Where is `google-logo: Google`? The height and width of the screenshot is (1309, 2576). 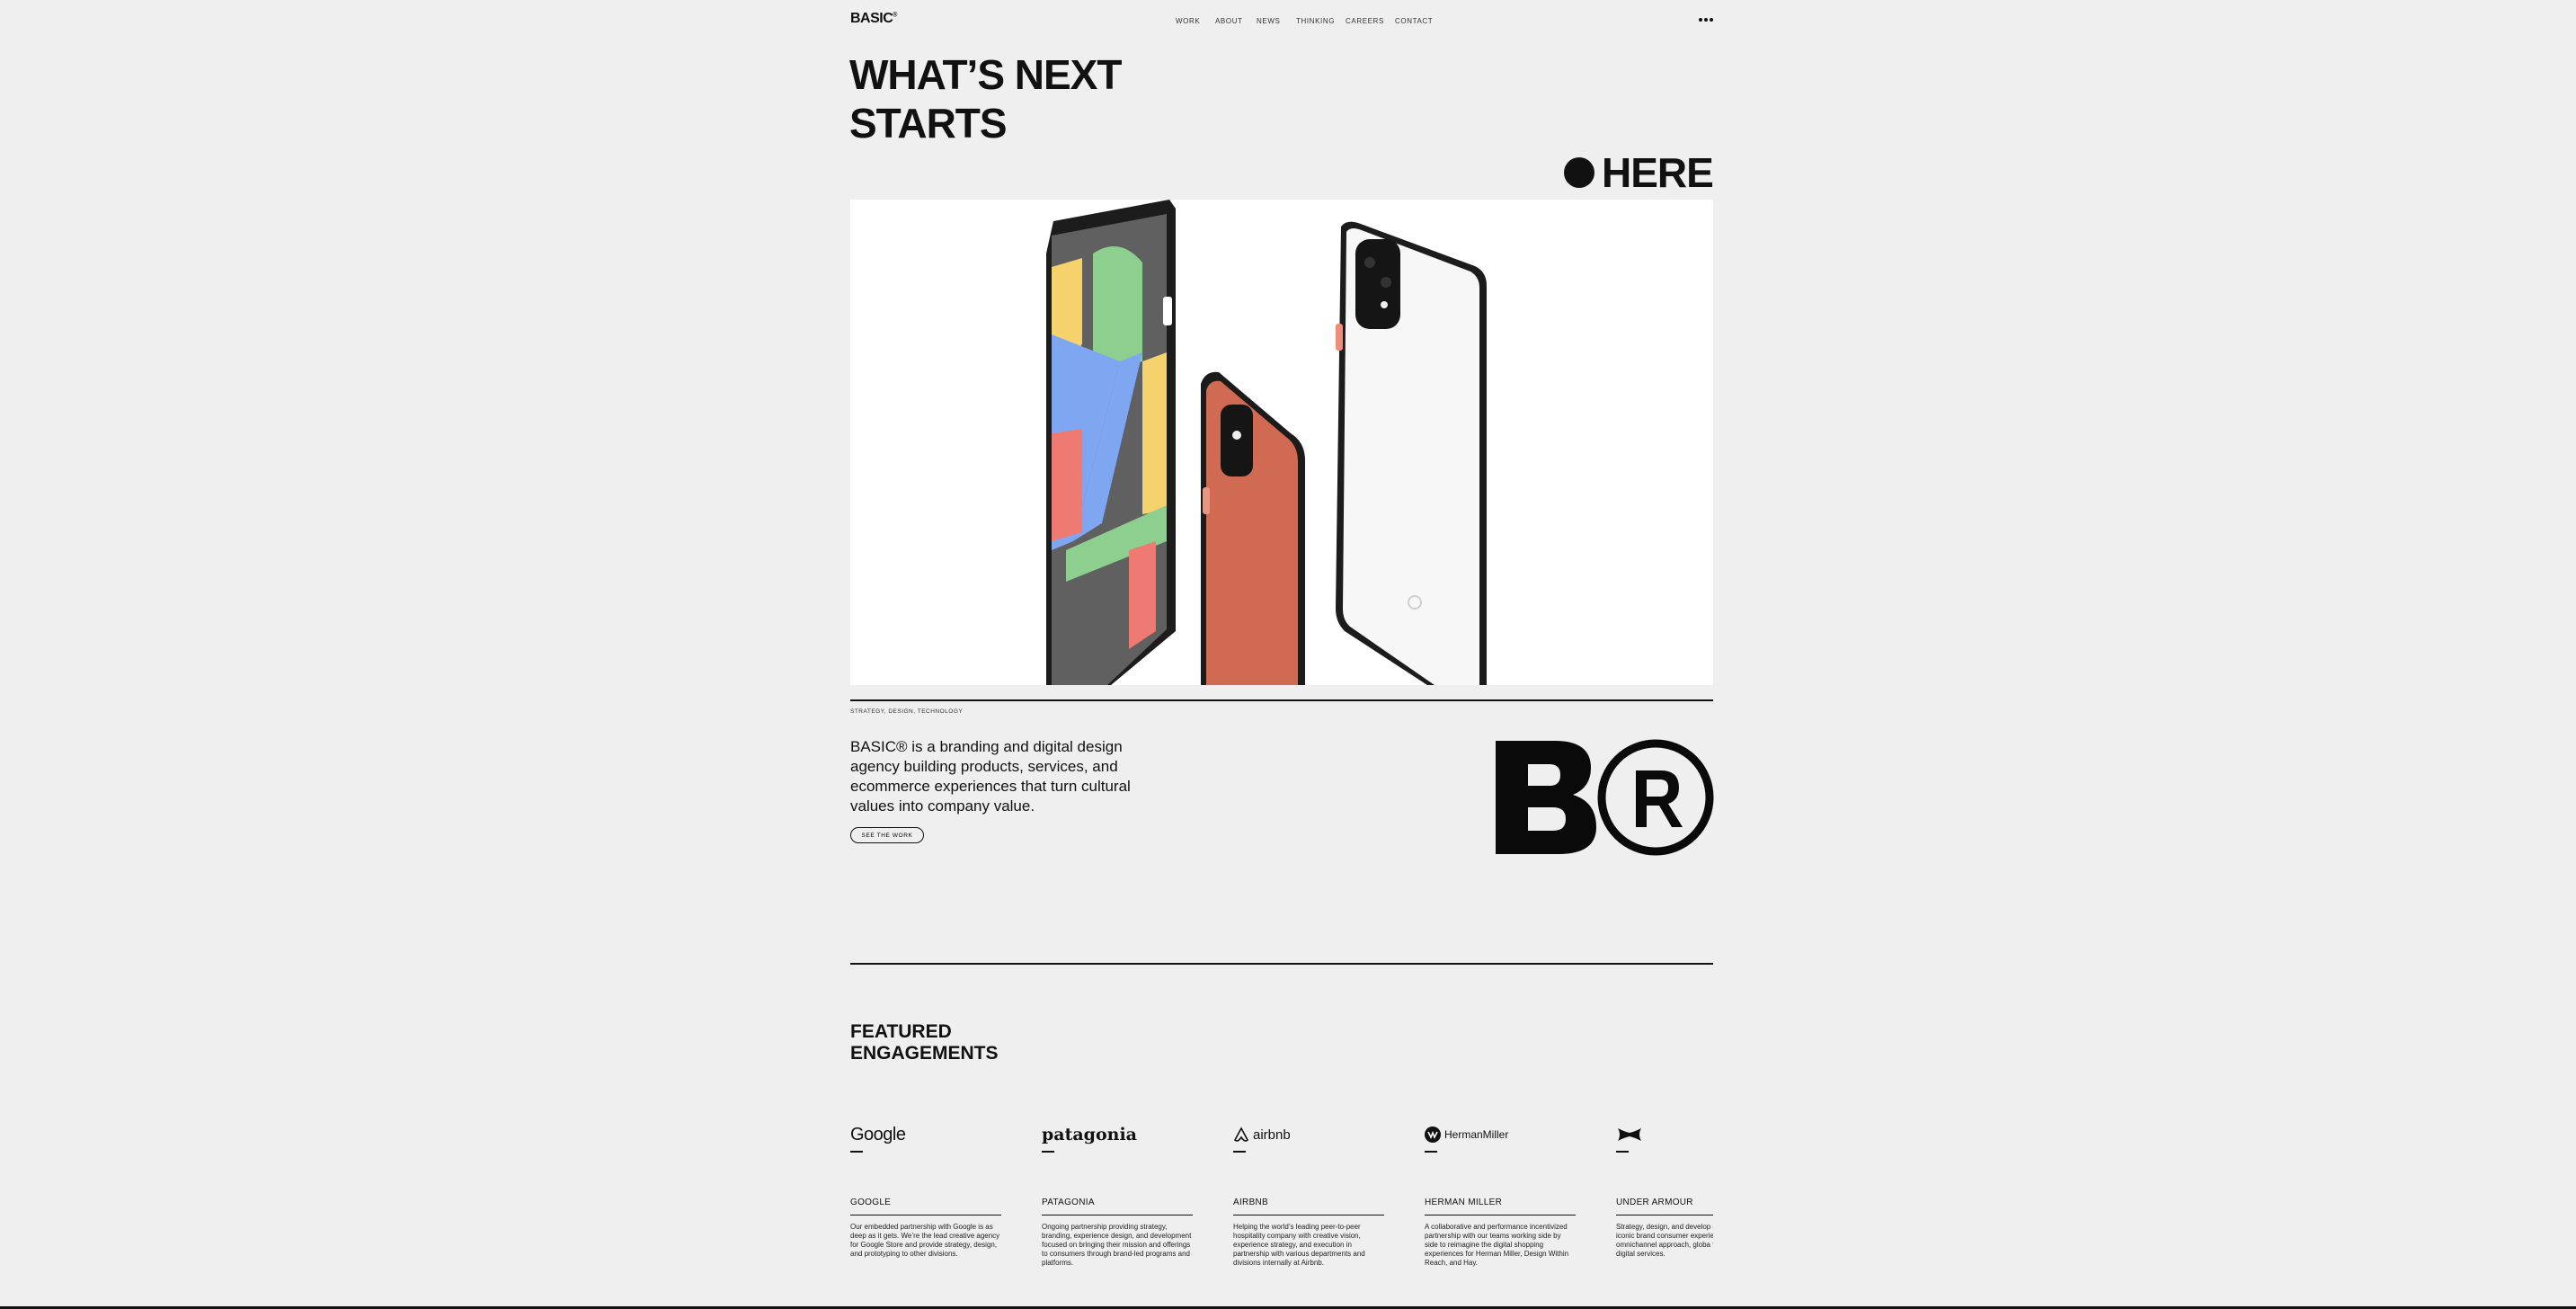
google-logo: Google is located at coordinates (878, 1134).